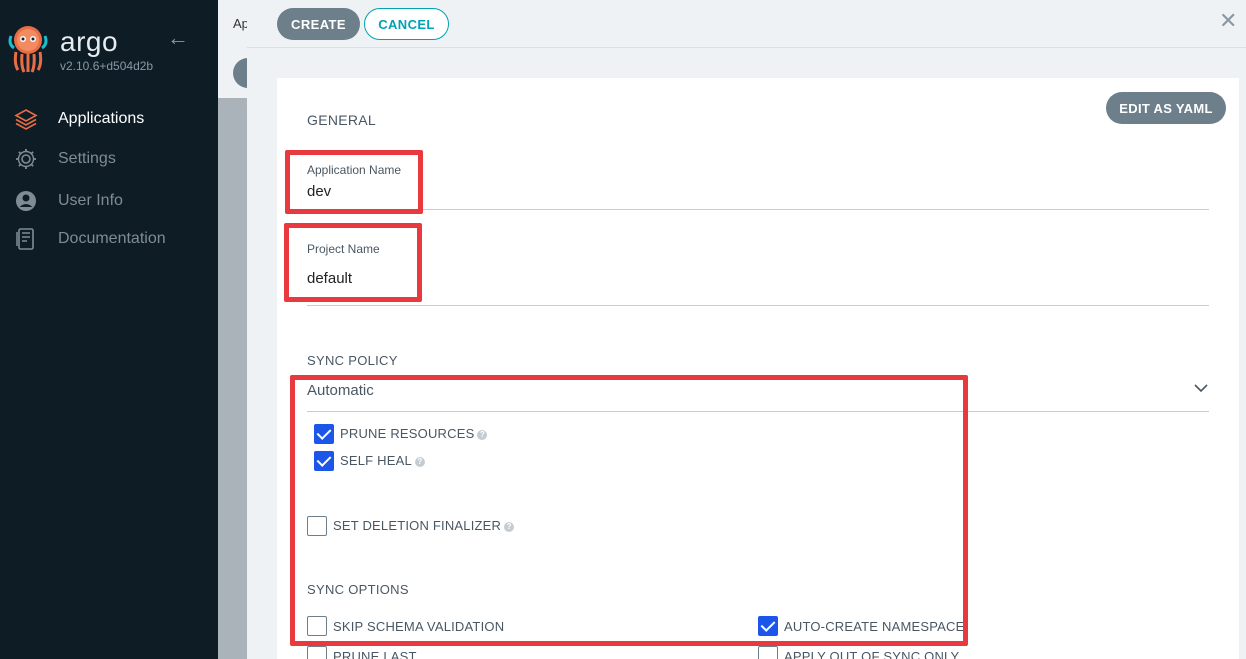  I want to click on book-icon, so click(25, 239).